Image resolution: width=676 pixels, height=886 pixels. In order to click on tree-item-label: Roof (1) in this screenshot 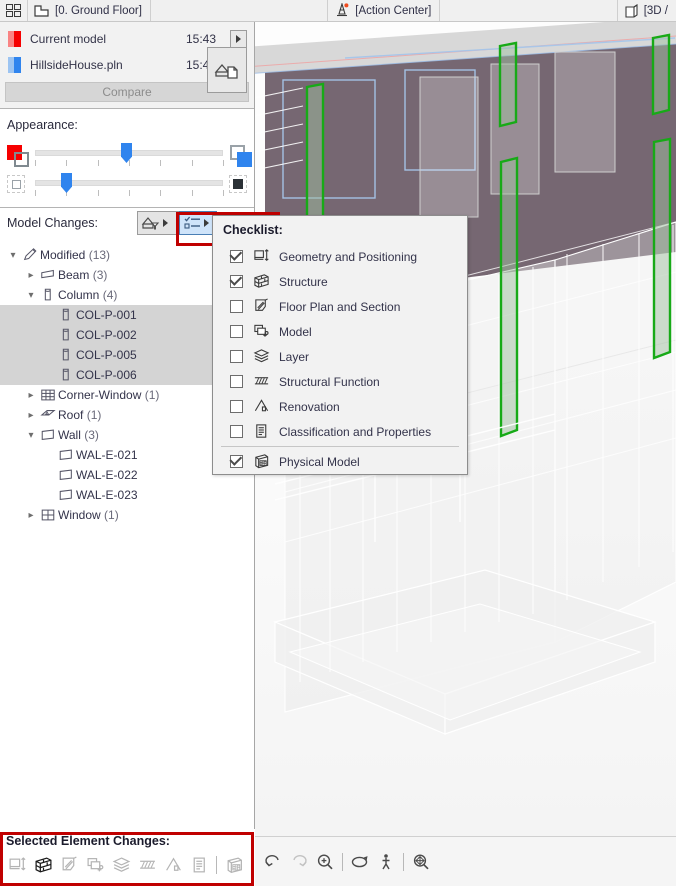, I will do `click(79, 415)`.